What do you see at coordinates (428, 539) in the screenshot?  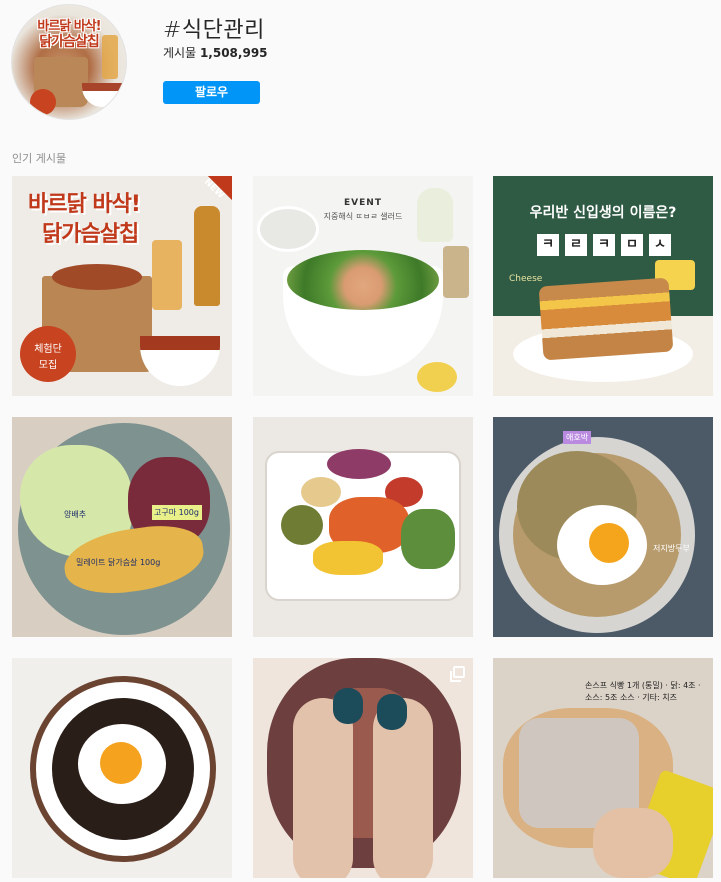 I see `greens-graphic` at bounding box center [428, 539].